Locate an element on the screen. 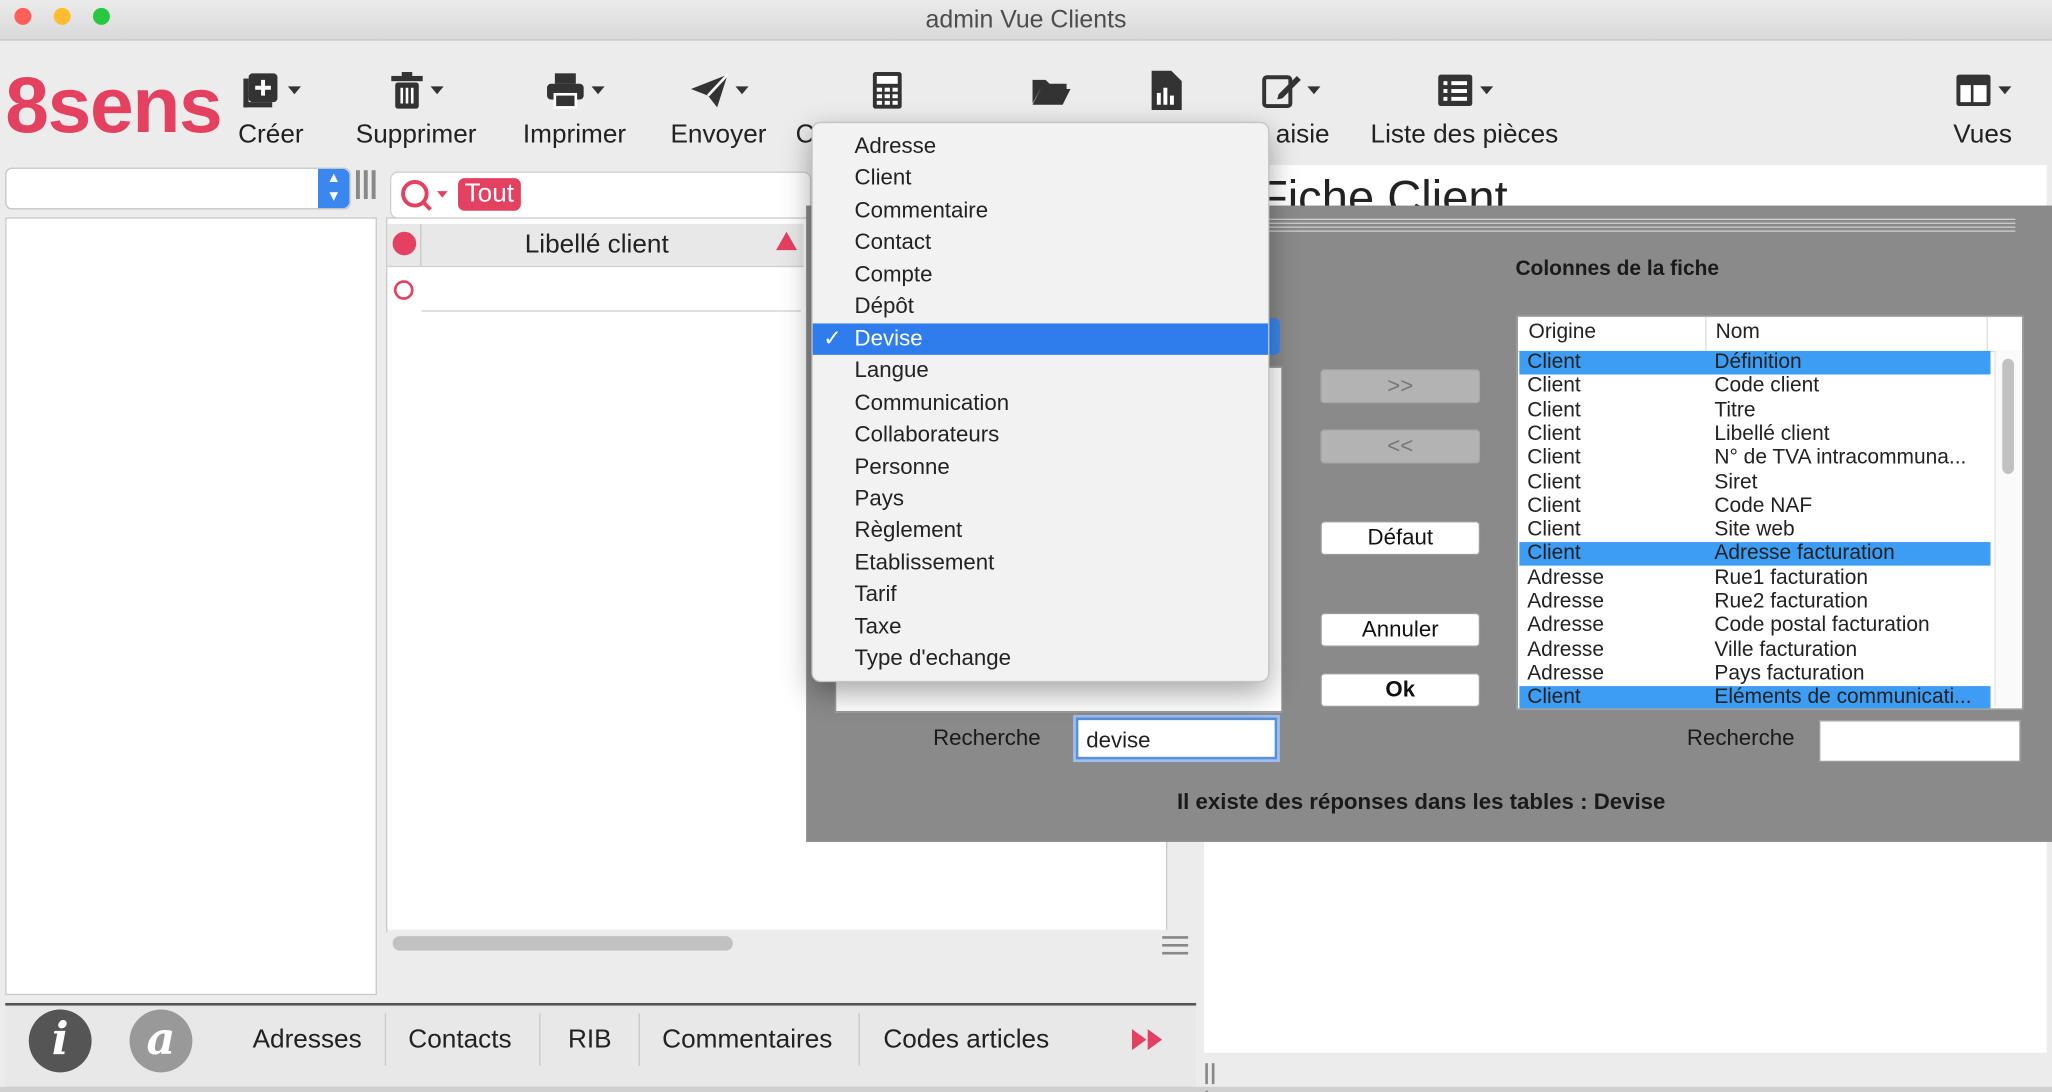 Image resolution: width=2052 pixels, height=1092 pixels. ok-button: Ok is located at coordinates (1400, 690).